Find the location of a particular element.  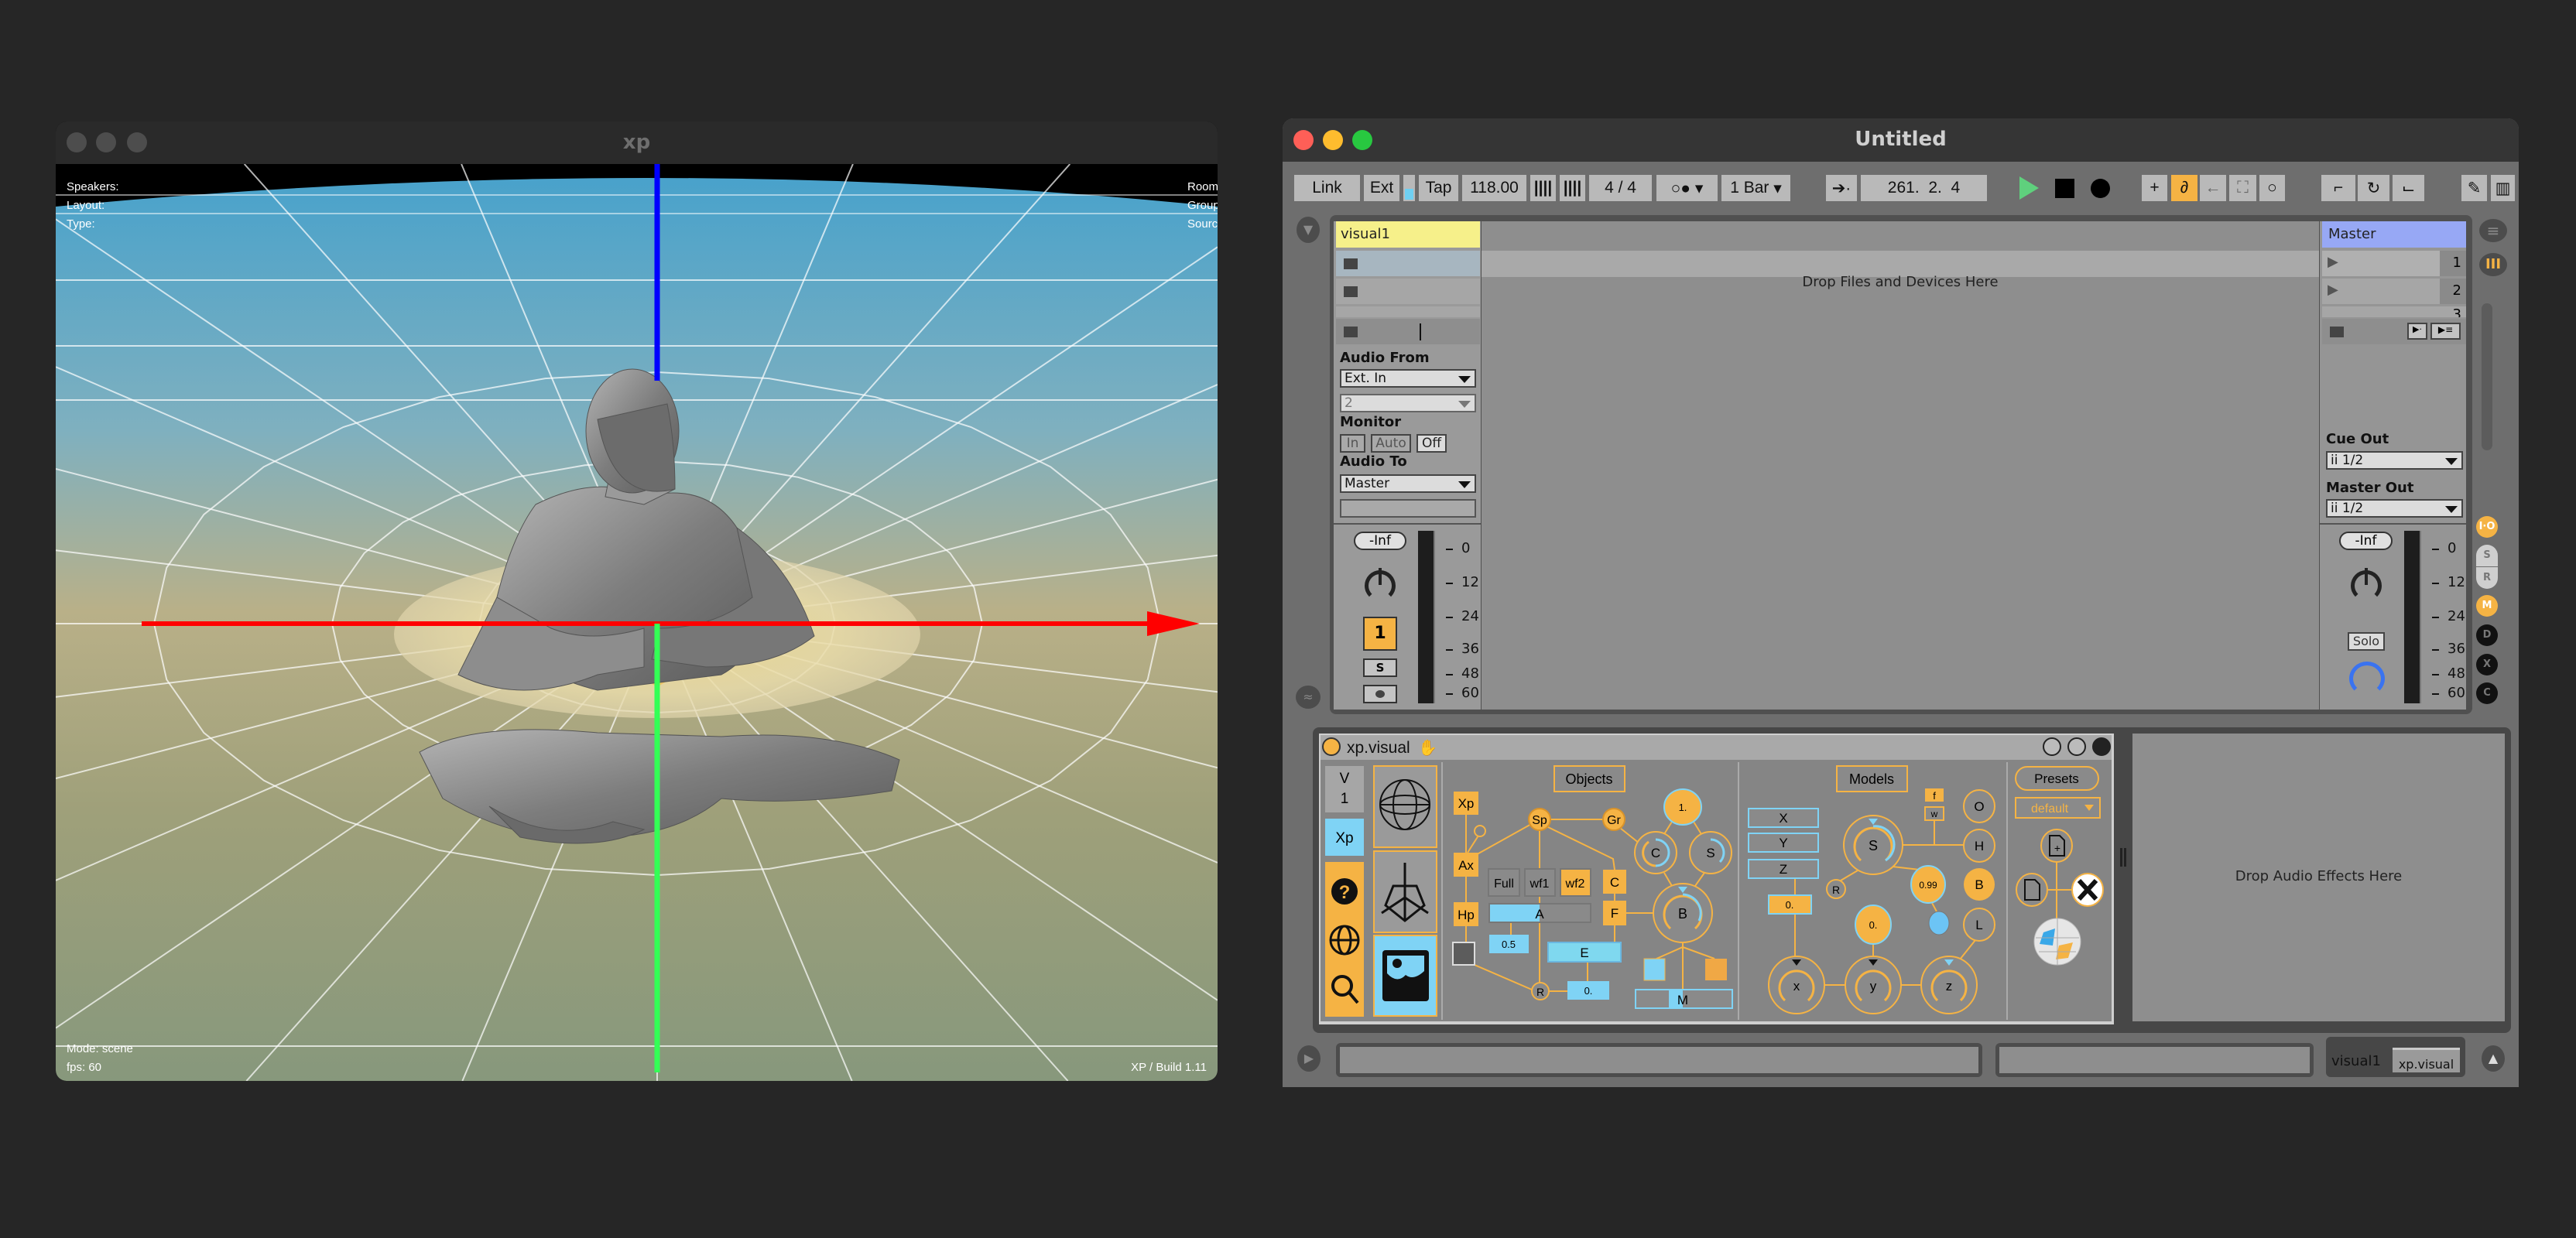

s-value-dial: 0.99 is located at coordinates (1928, 885).